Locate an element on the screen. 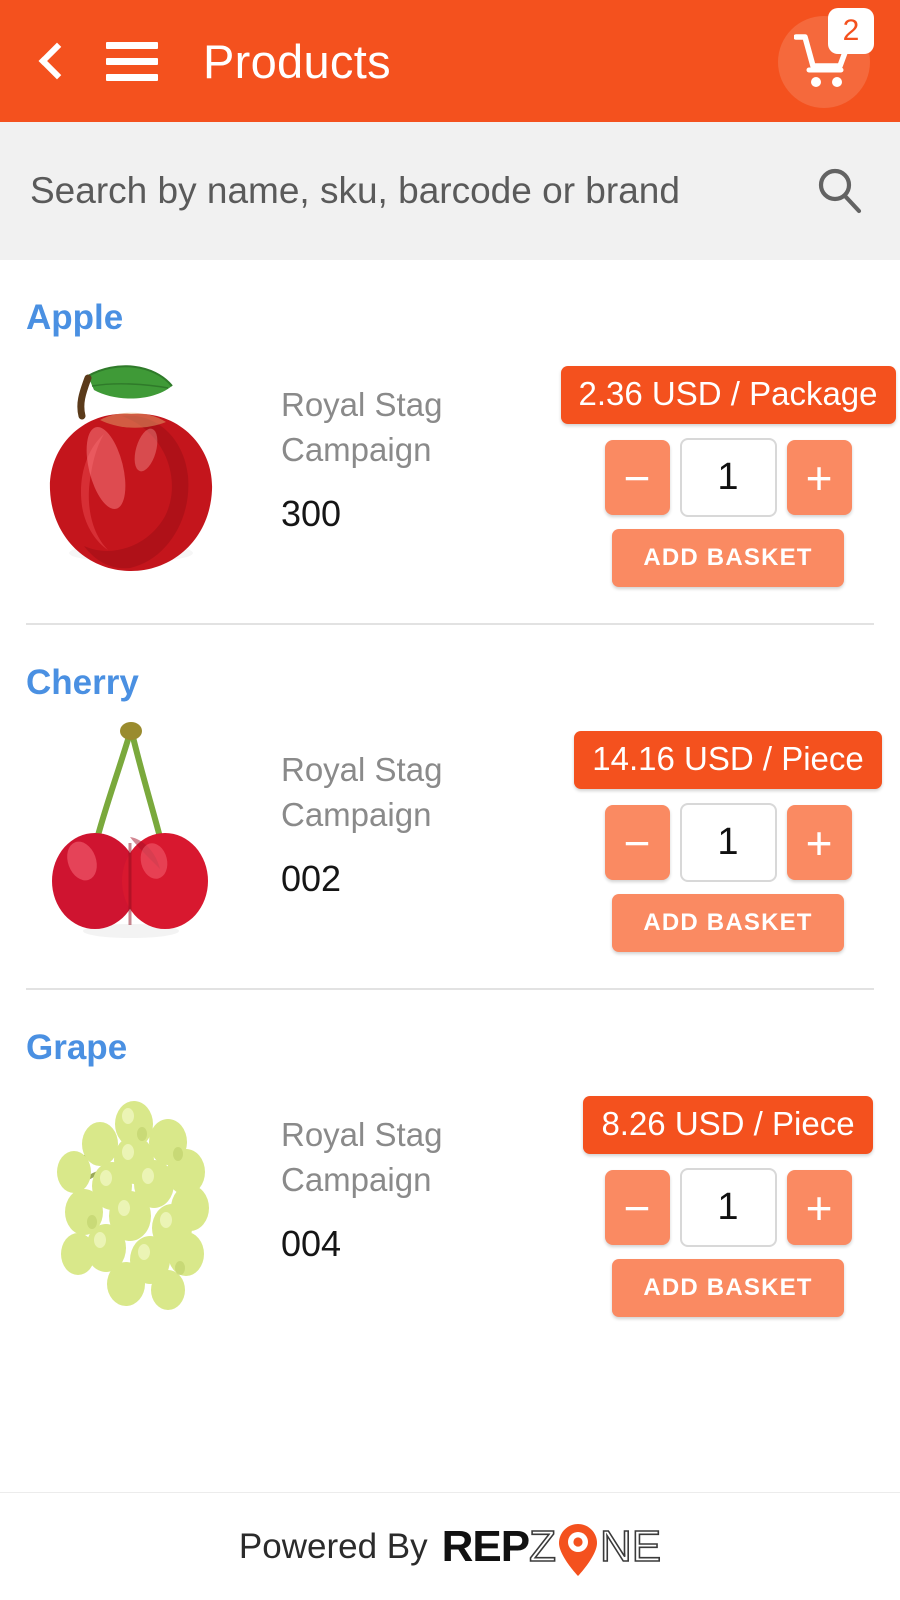  app-header: Products 2 is located at coordinates (450, 61).